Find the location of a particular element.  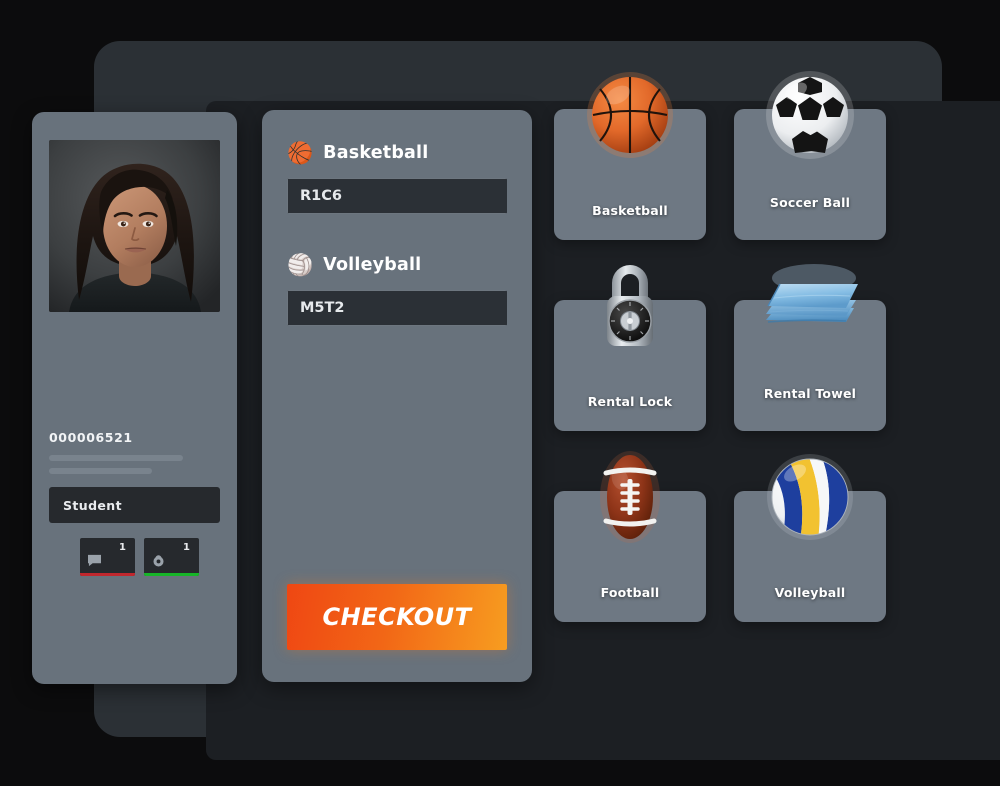

cart-item-header: 🏀 Basketball is located at coordinates (397, 153).